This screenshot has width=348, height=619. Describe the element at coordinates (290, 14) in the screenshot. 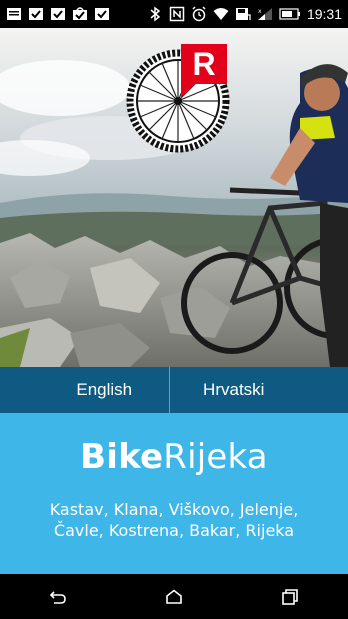

I see `battery-icon` at that location.